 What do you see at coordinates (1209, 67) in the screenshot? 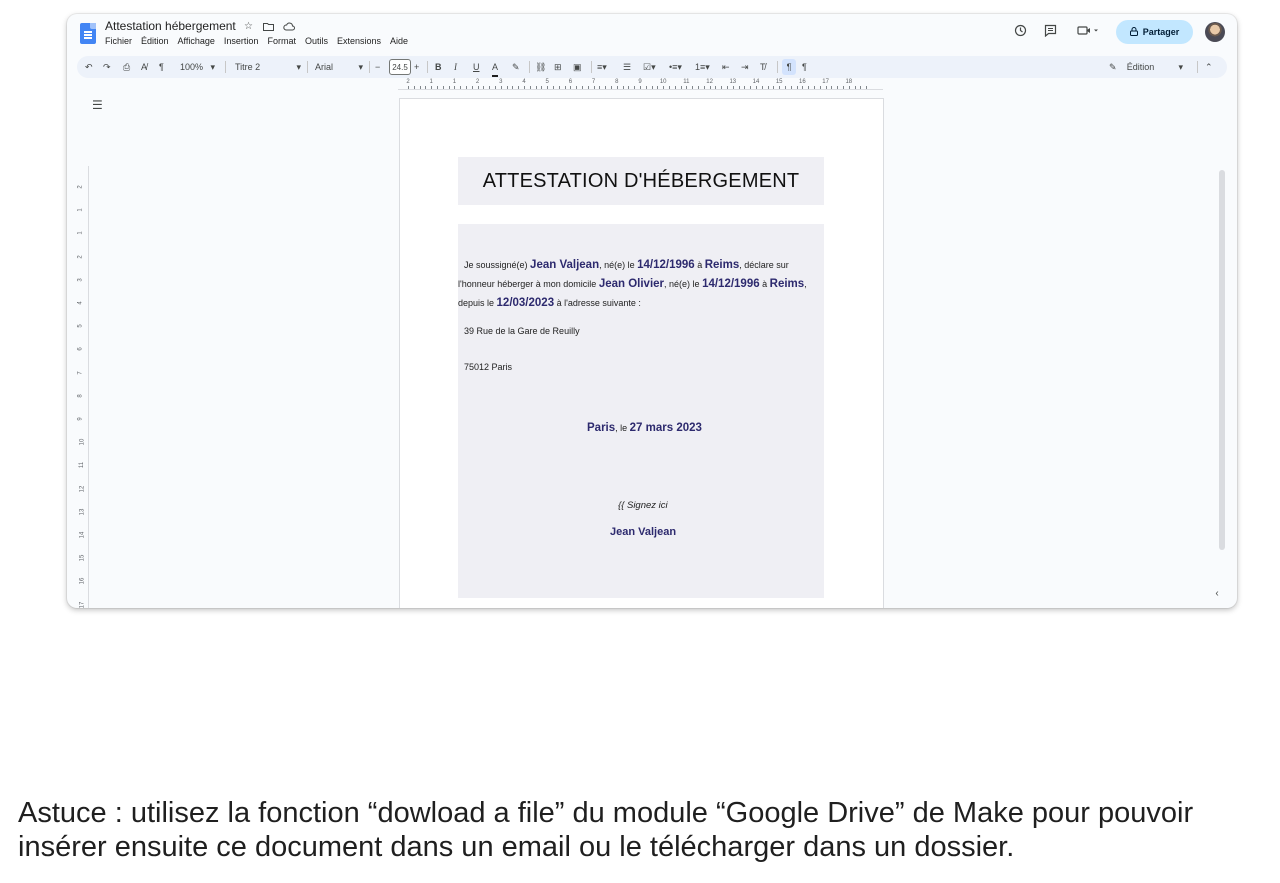
I see `hide-menus-icon: ⌃` at bounding box center [1209, 67].